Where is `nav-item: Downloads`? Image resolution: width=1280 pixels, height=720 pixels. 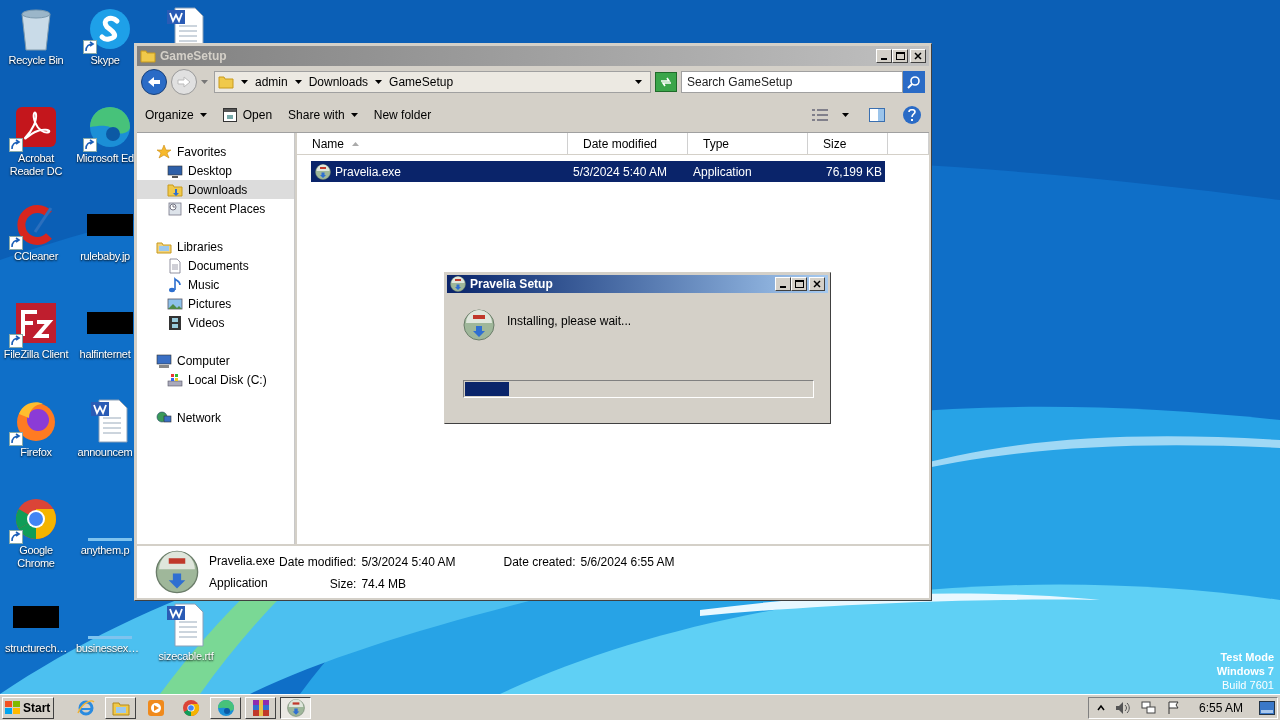
nav-item: Downloads is located at coordinates (215, 189).